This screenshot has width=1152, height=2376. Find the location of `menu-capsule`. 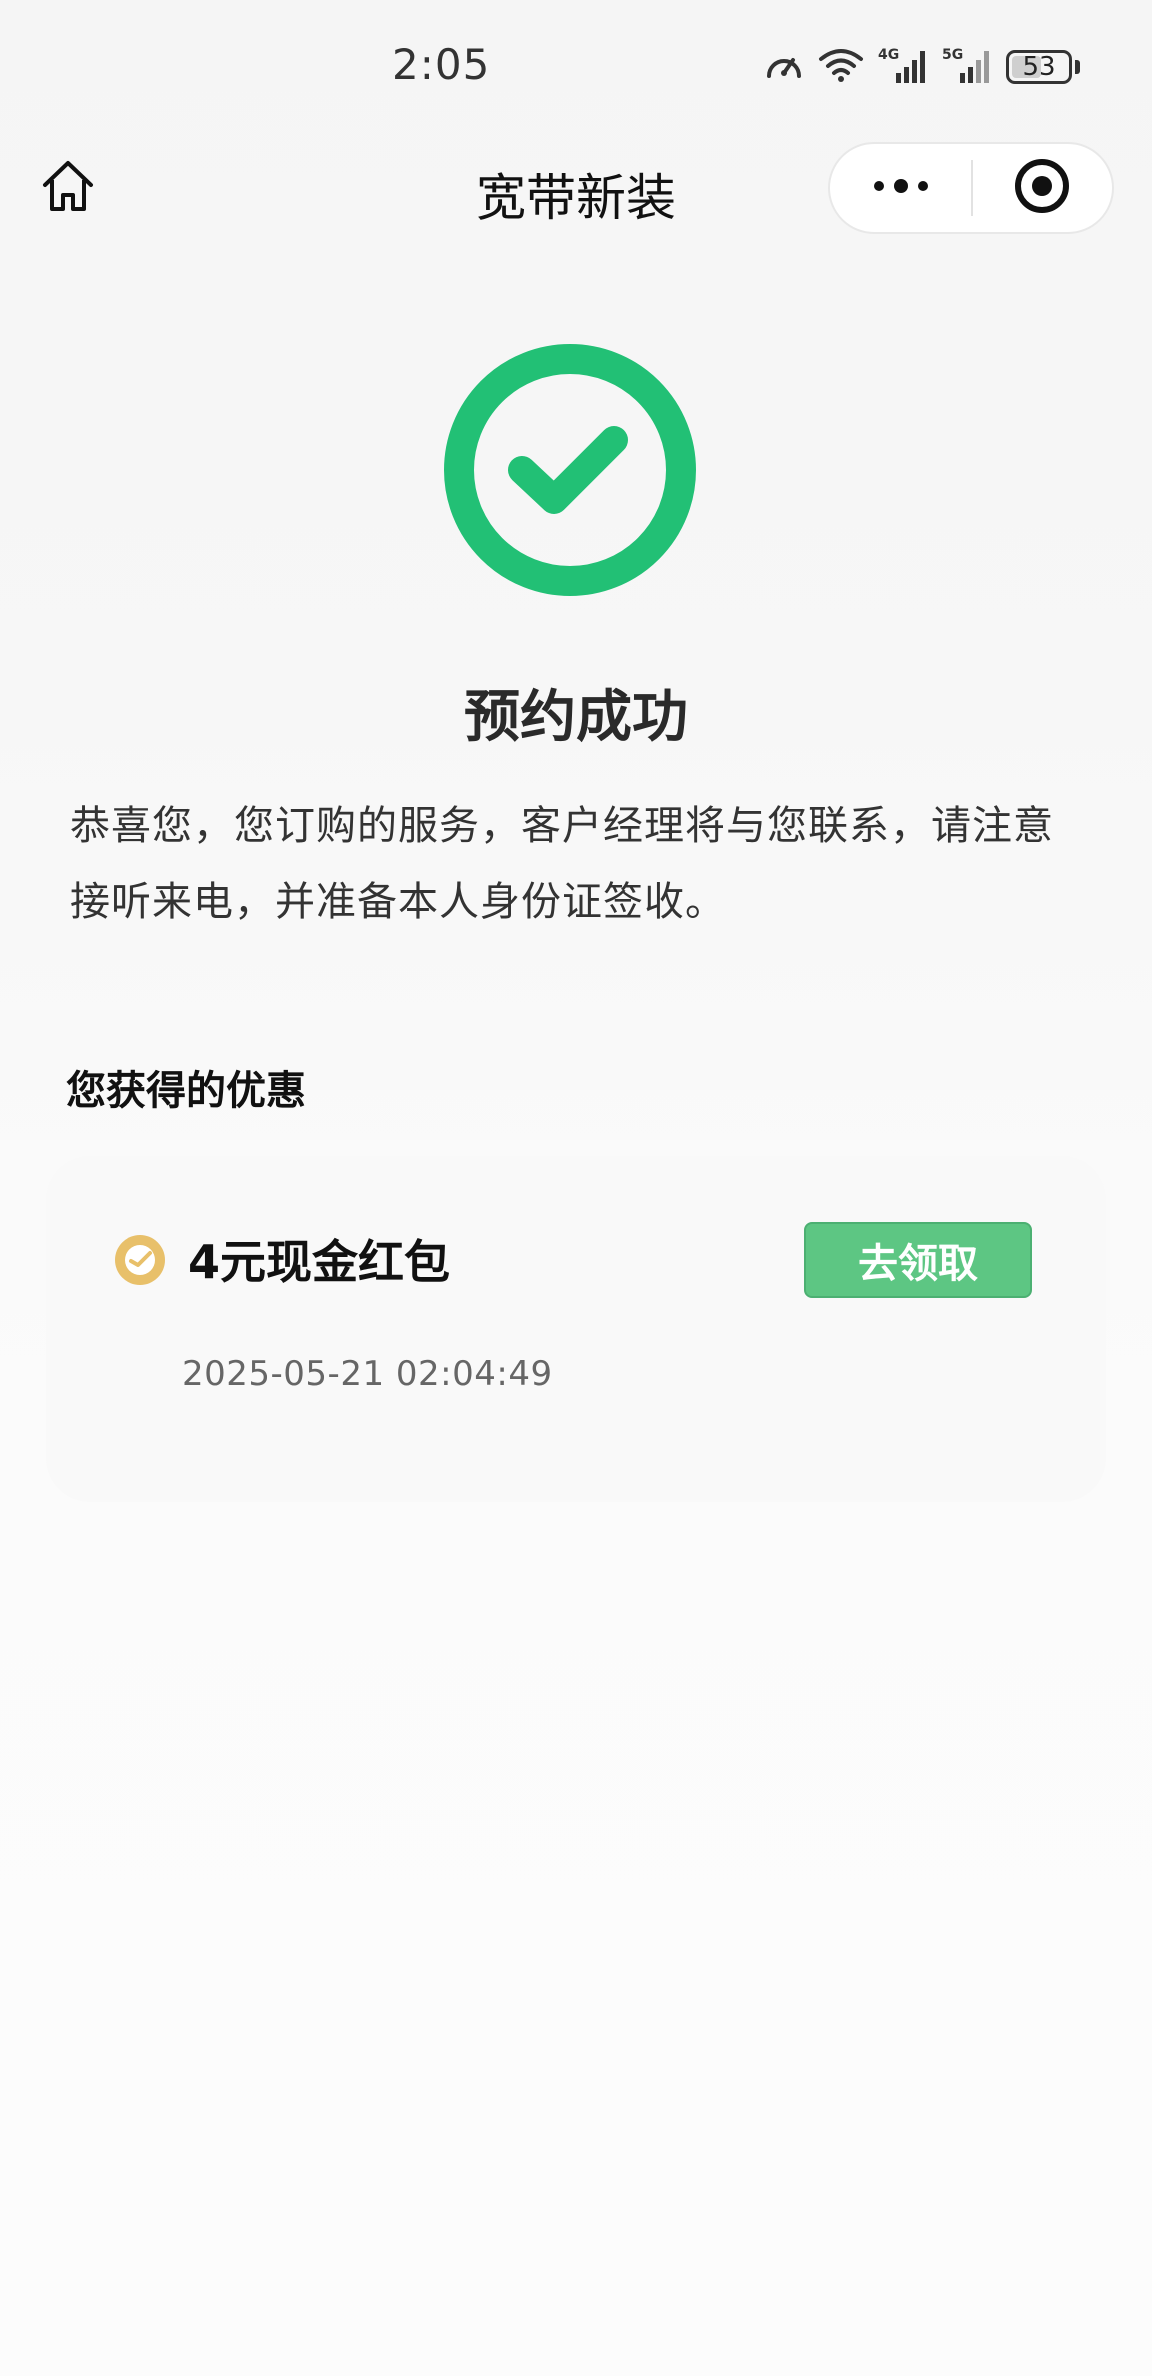

menu-capsule is located at coordinates (971, 188).